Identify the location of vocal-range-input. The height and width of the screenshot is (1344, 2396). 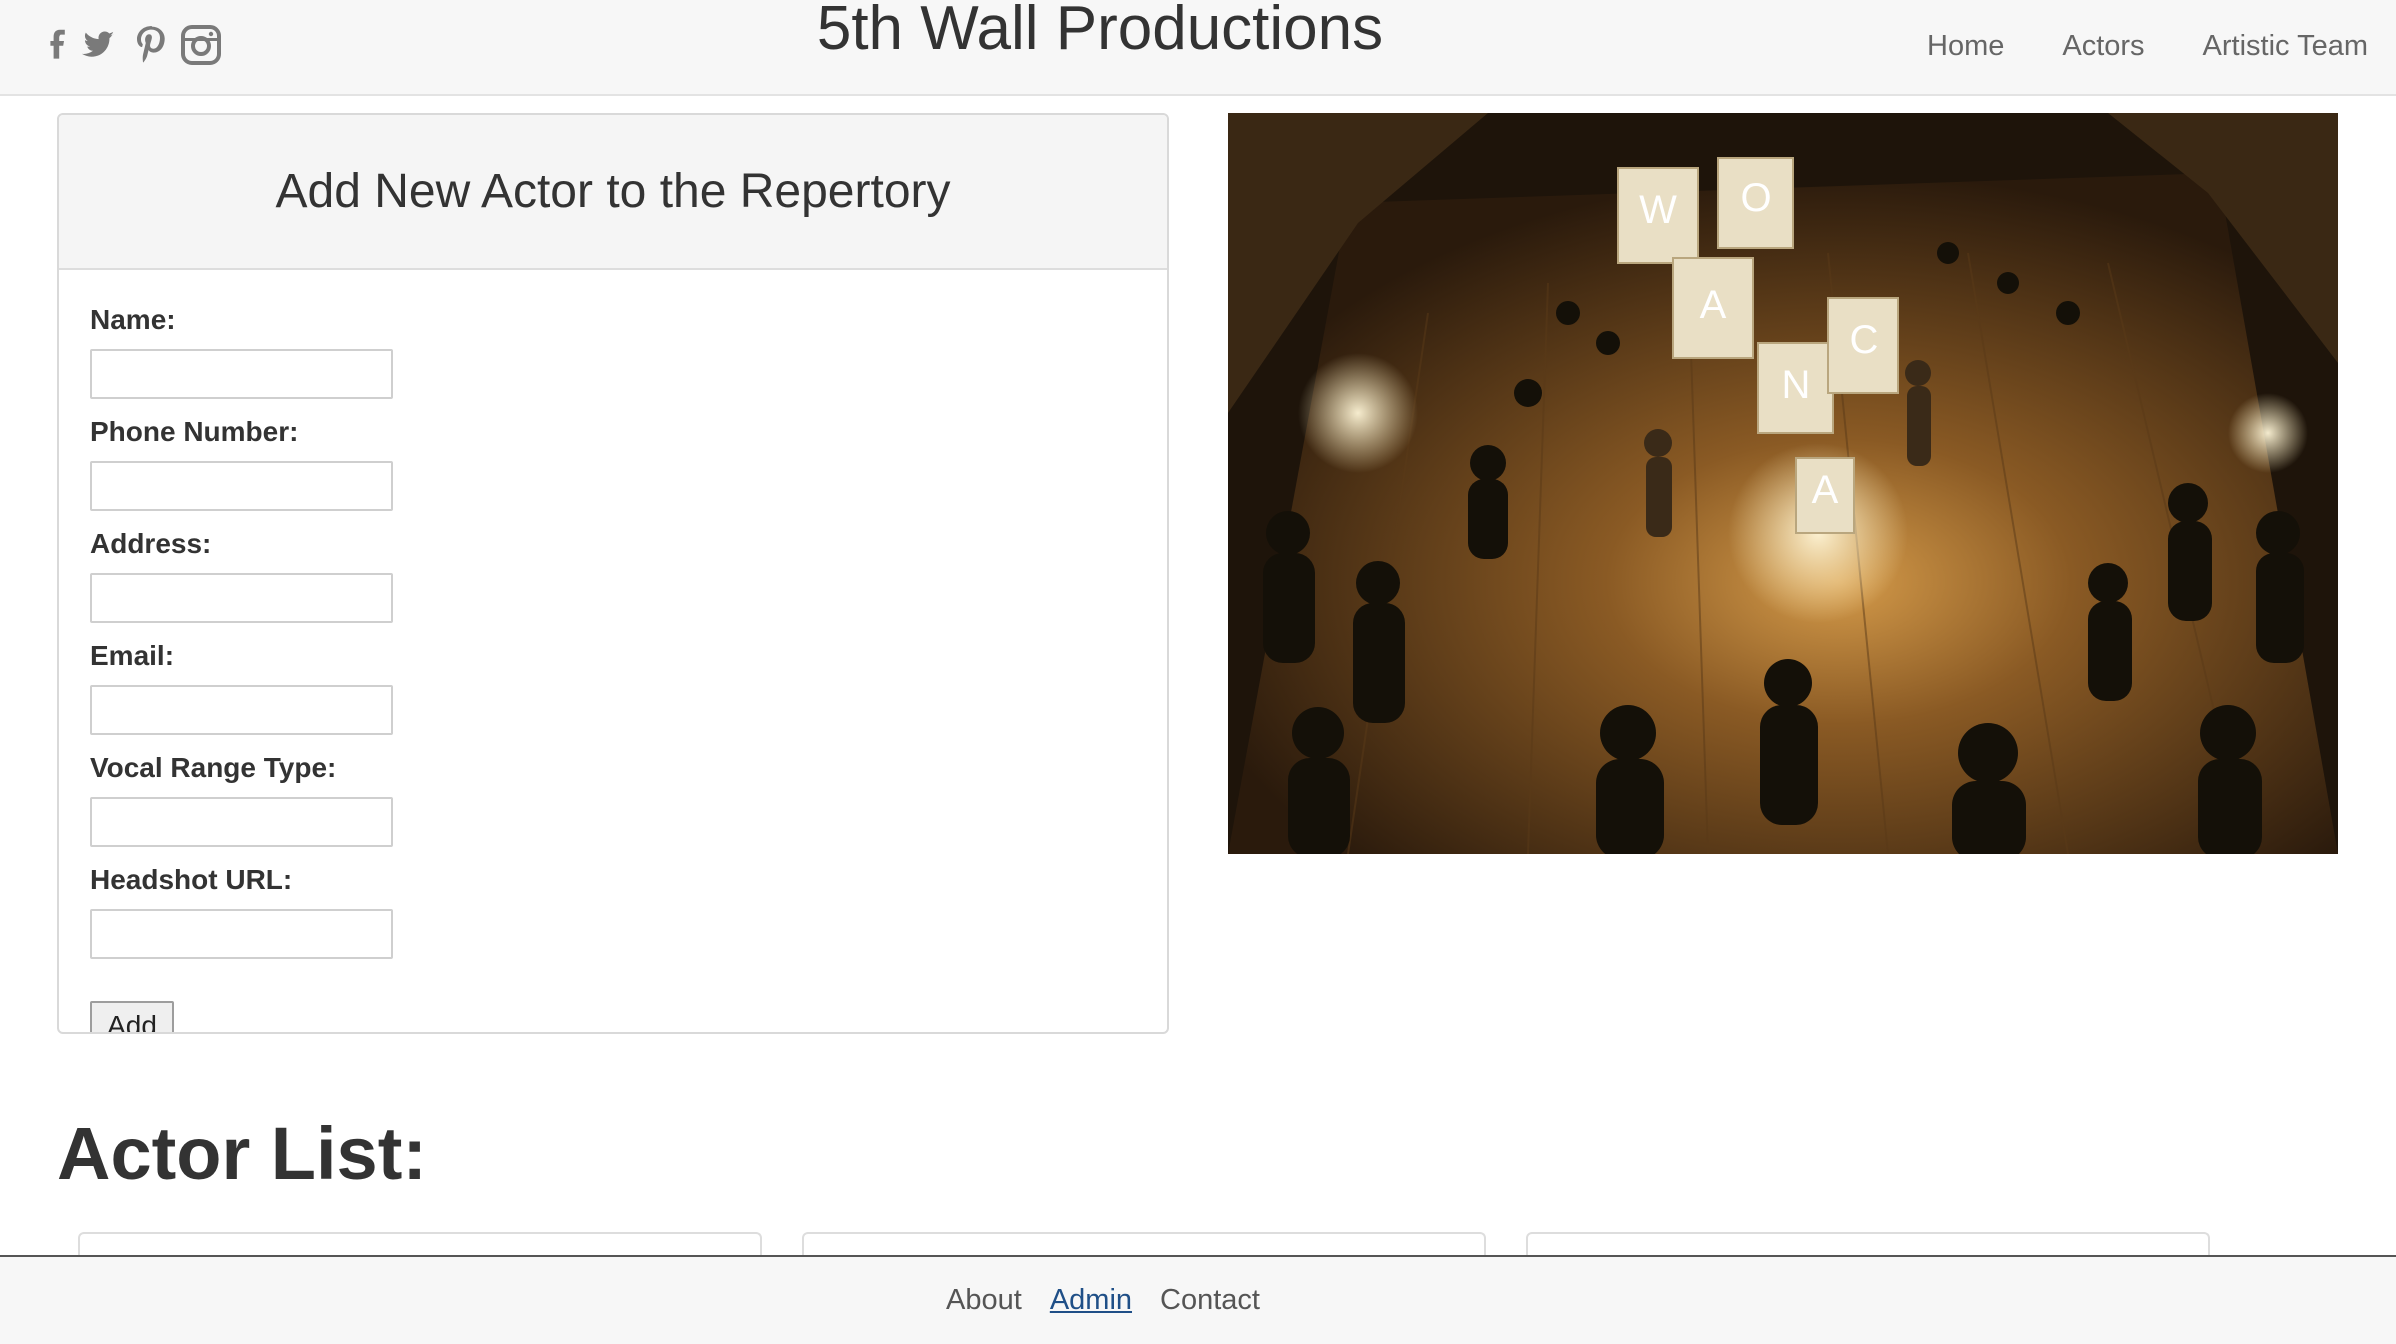
(241, 822).